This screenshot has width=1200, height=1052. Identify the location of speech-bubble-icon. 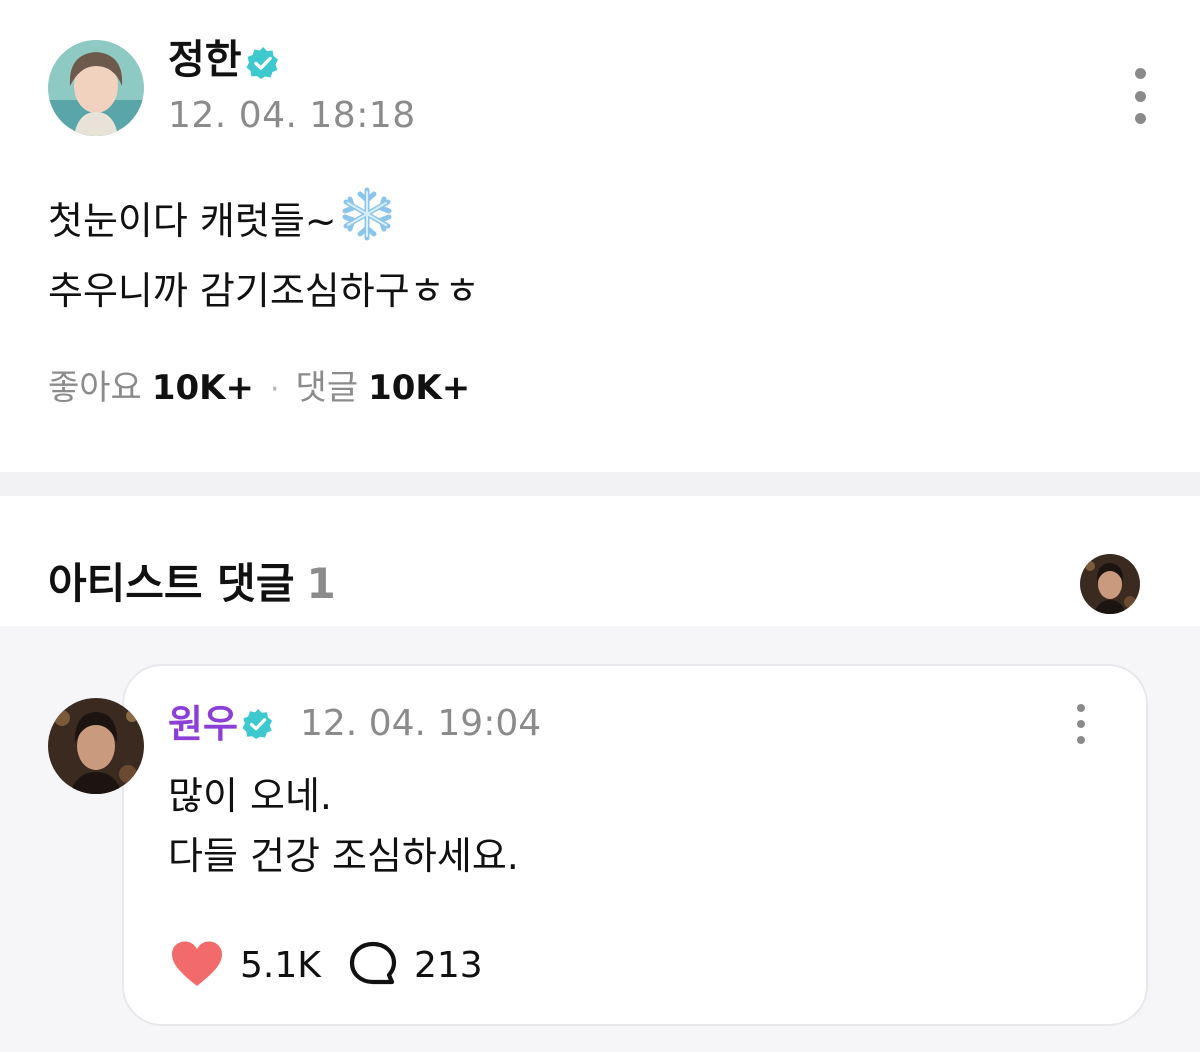
(373, 966).